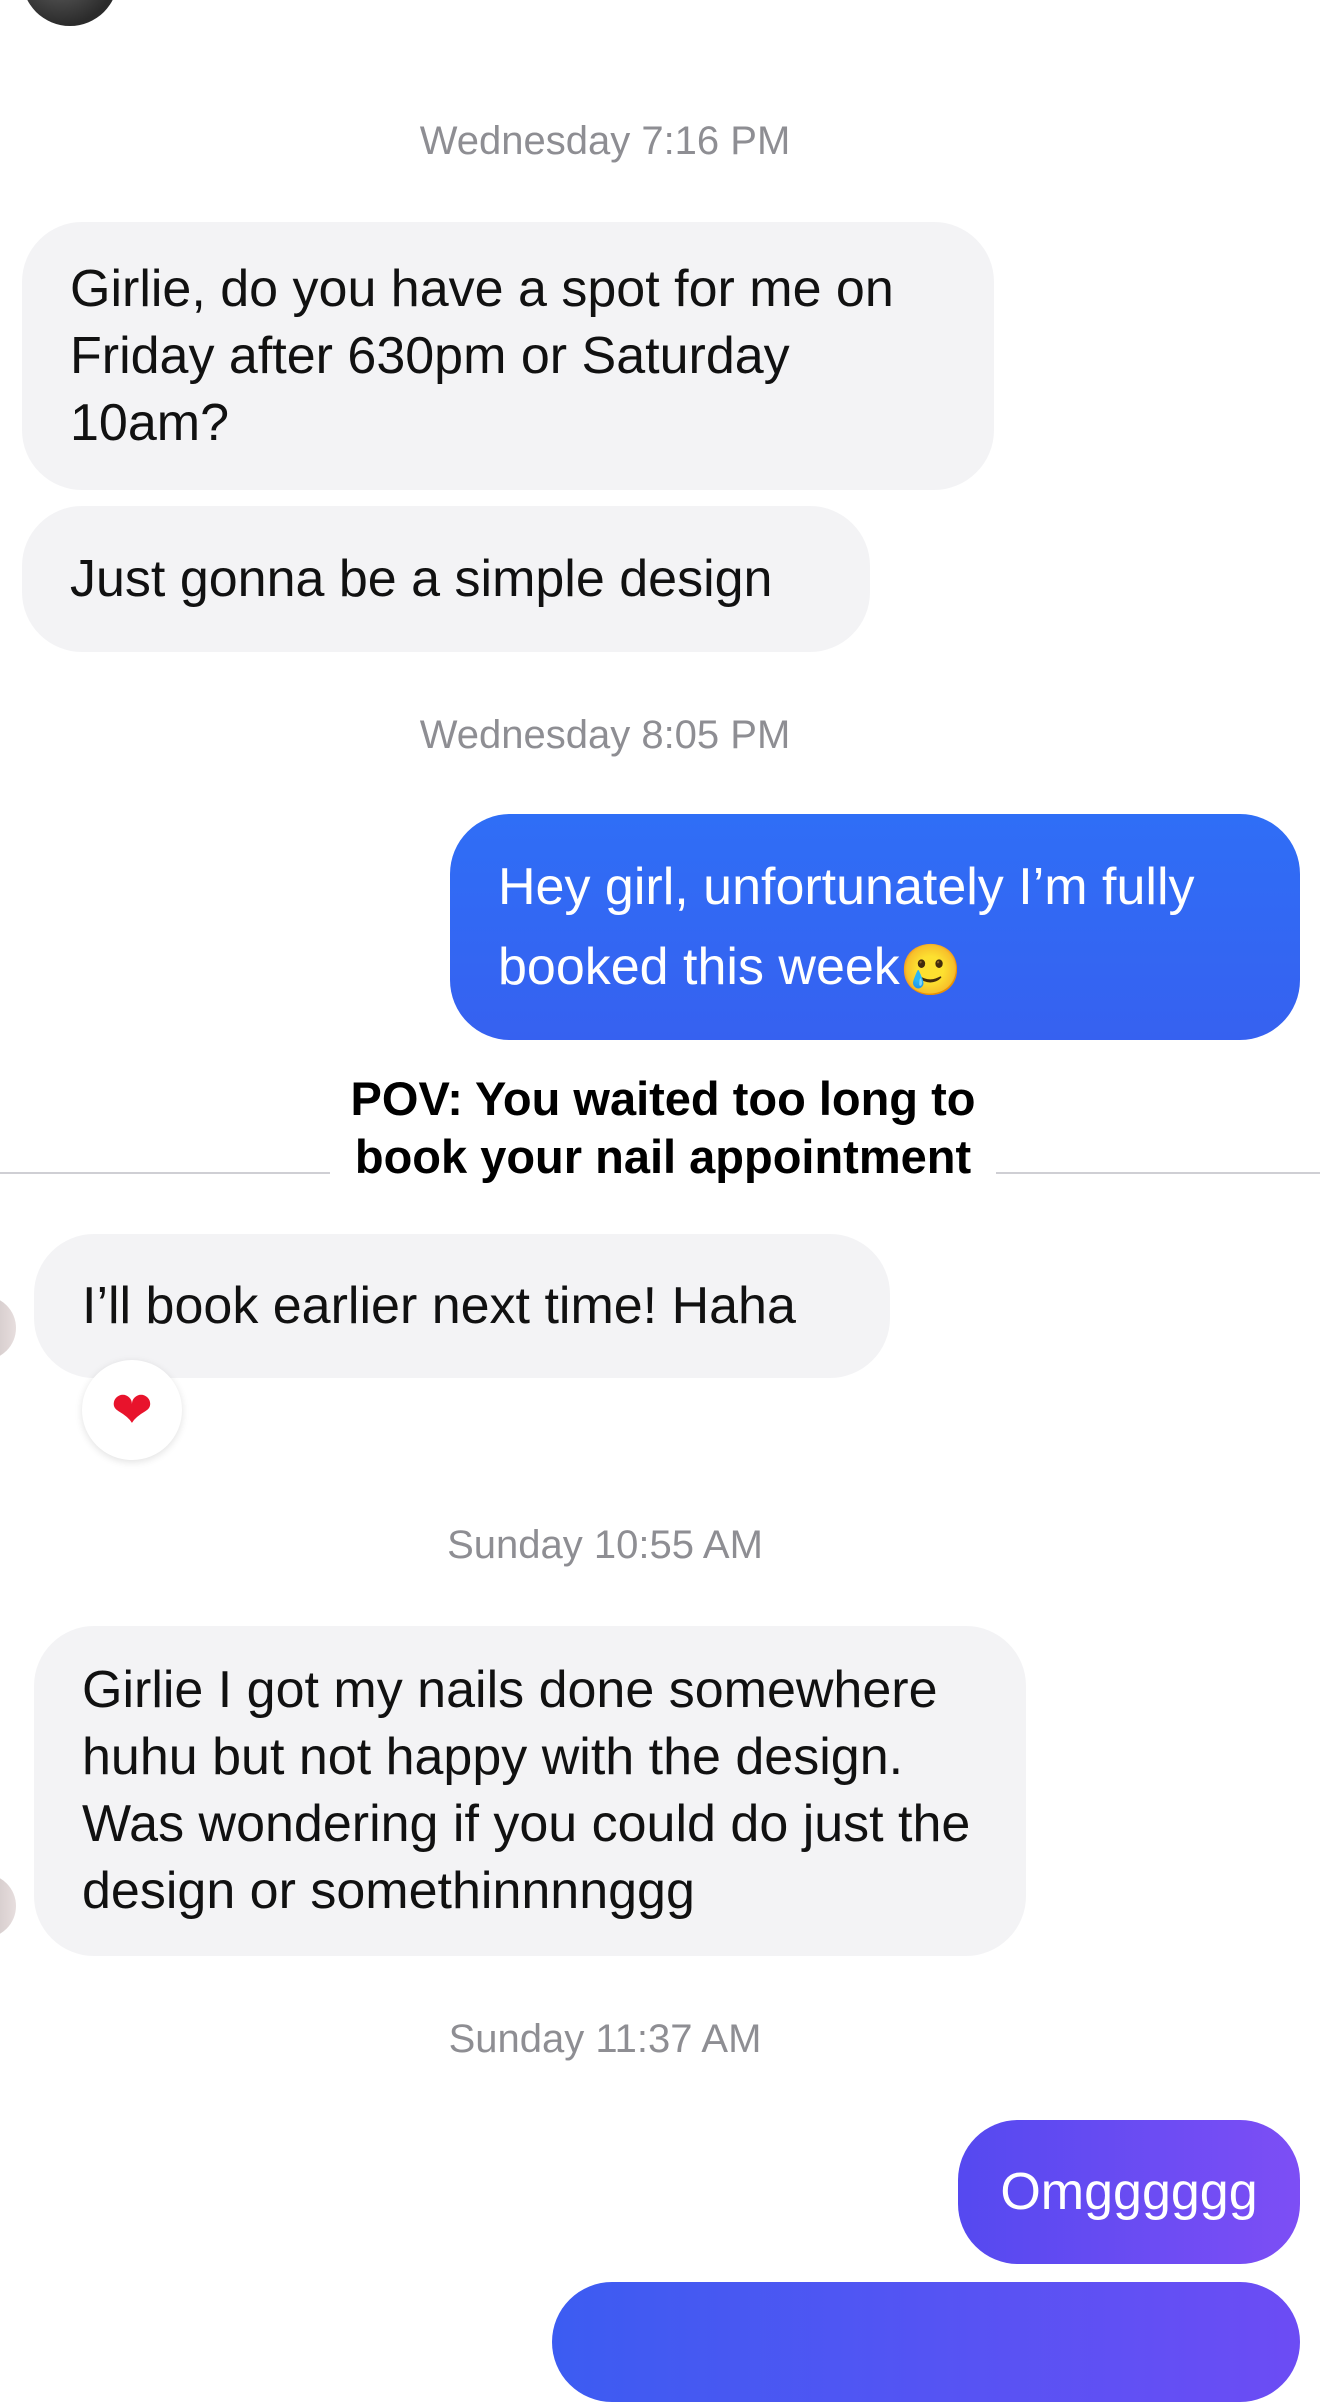 Image resolution: width=1320 pixels, height=2402 pixels. Describe the element at coordinates (605, 2039) in the screenshot. I see `timestamp: Sunday 11:37 AM` at that location.